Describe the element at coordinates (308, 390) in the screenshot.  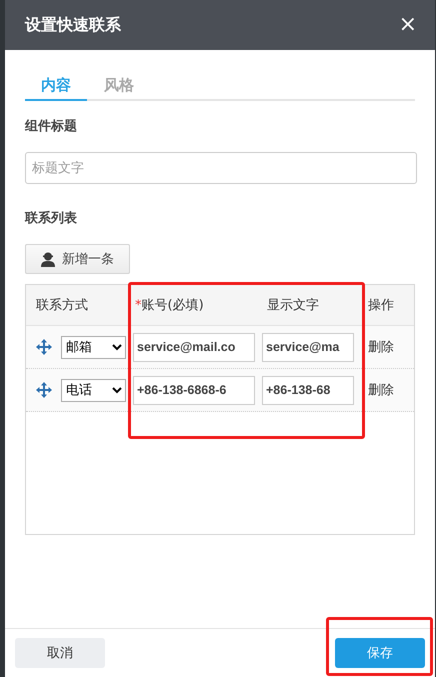
I see `display-text-input-field: +86-138-68` at that location.